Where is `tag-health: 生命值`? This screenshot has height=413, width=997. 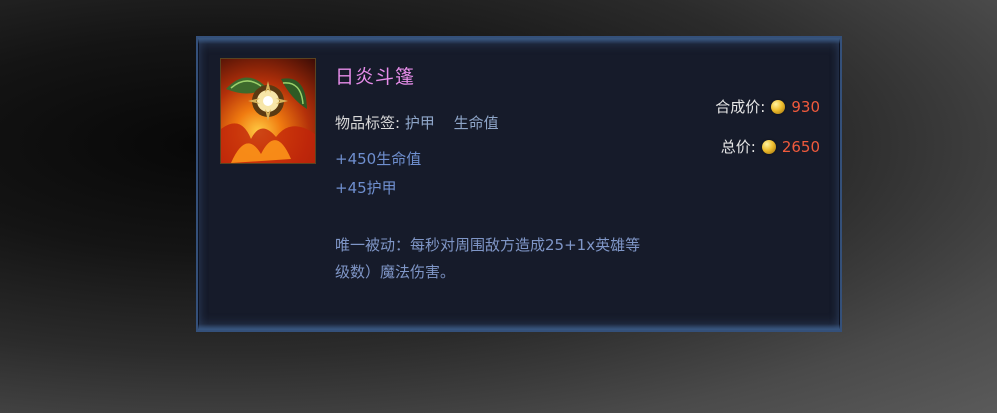
tag-health: 生命值 is located at coordinates (476, 123).